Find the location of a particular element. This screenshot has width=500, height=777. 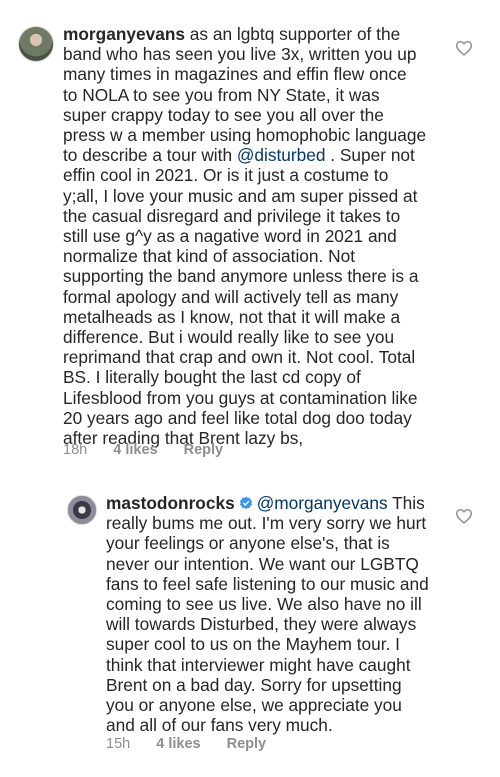

band-avatar-icon is located at coordinates (82, 510).